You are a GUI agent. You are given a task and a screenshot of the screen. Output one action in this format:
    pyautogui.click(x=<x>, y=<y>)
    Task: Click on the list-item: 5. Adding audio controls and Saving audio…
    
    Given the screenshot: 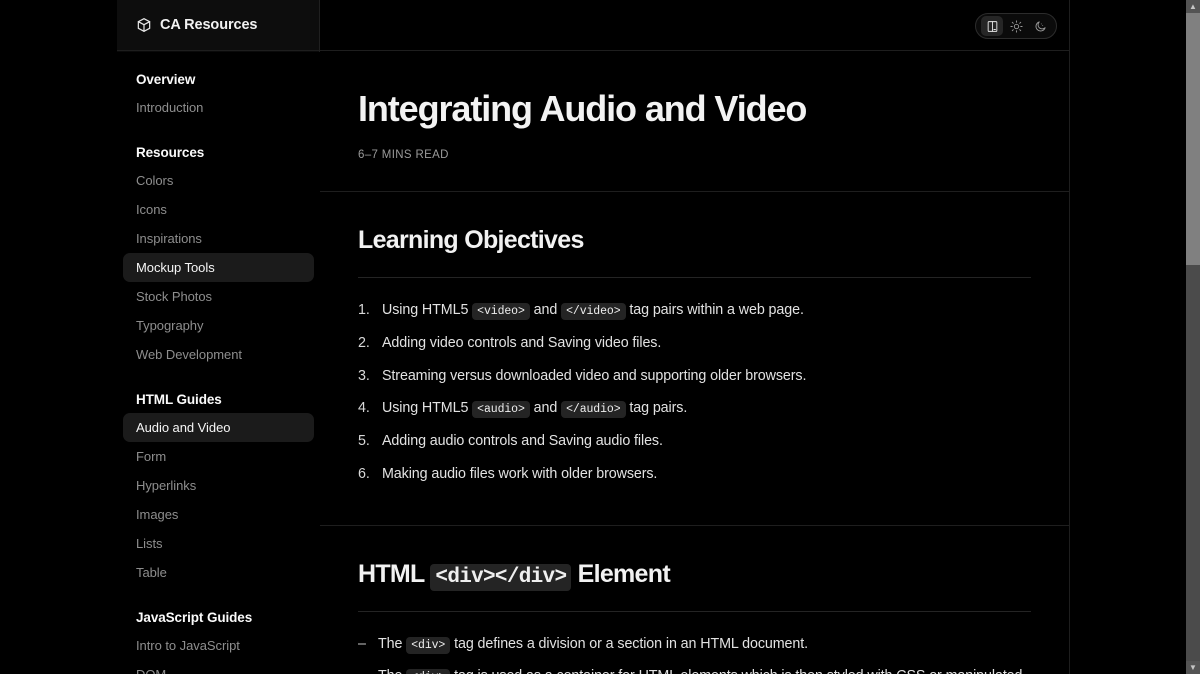 What is the action you would take?
    pyautogui.click(x=694, y=441)
    